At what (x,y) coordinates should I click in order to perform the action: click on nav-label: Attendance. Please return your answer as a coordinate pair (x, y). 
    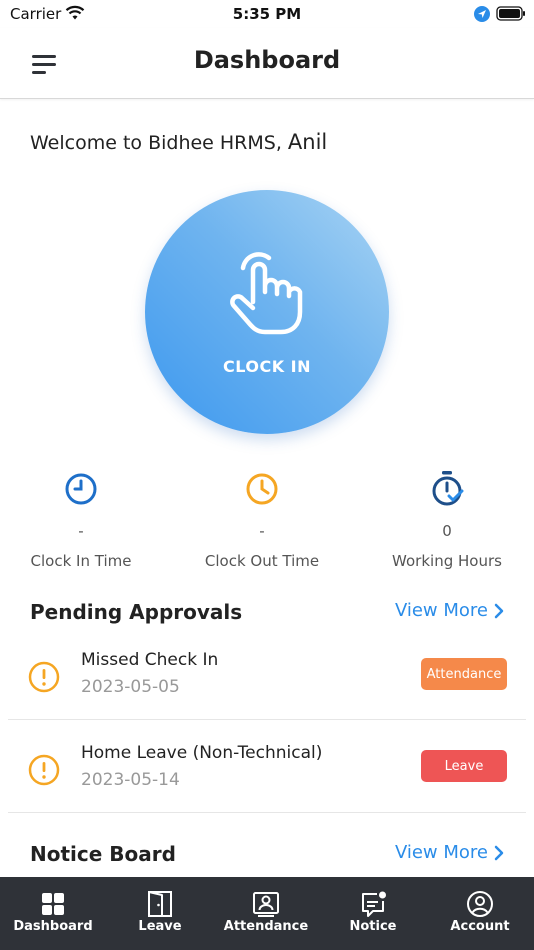
    Looking at the image, I should click on (266, 926).